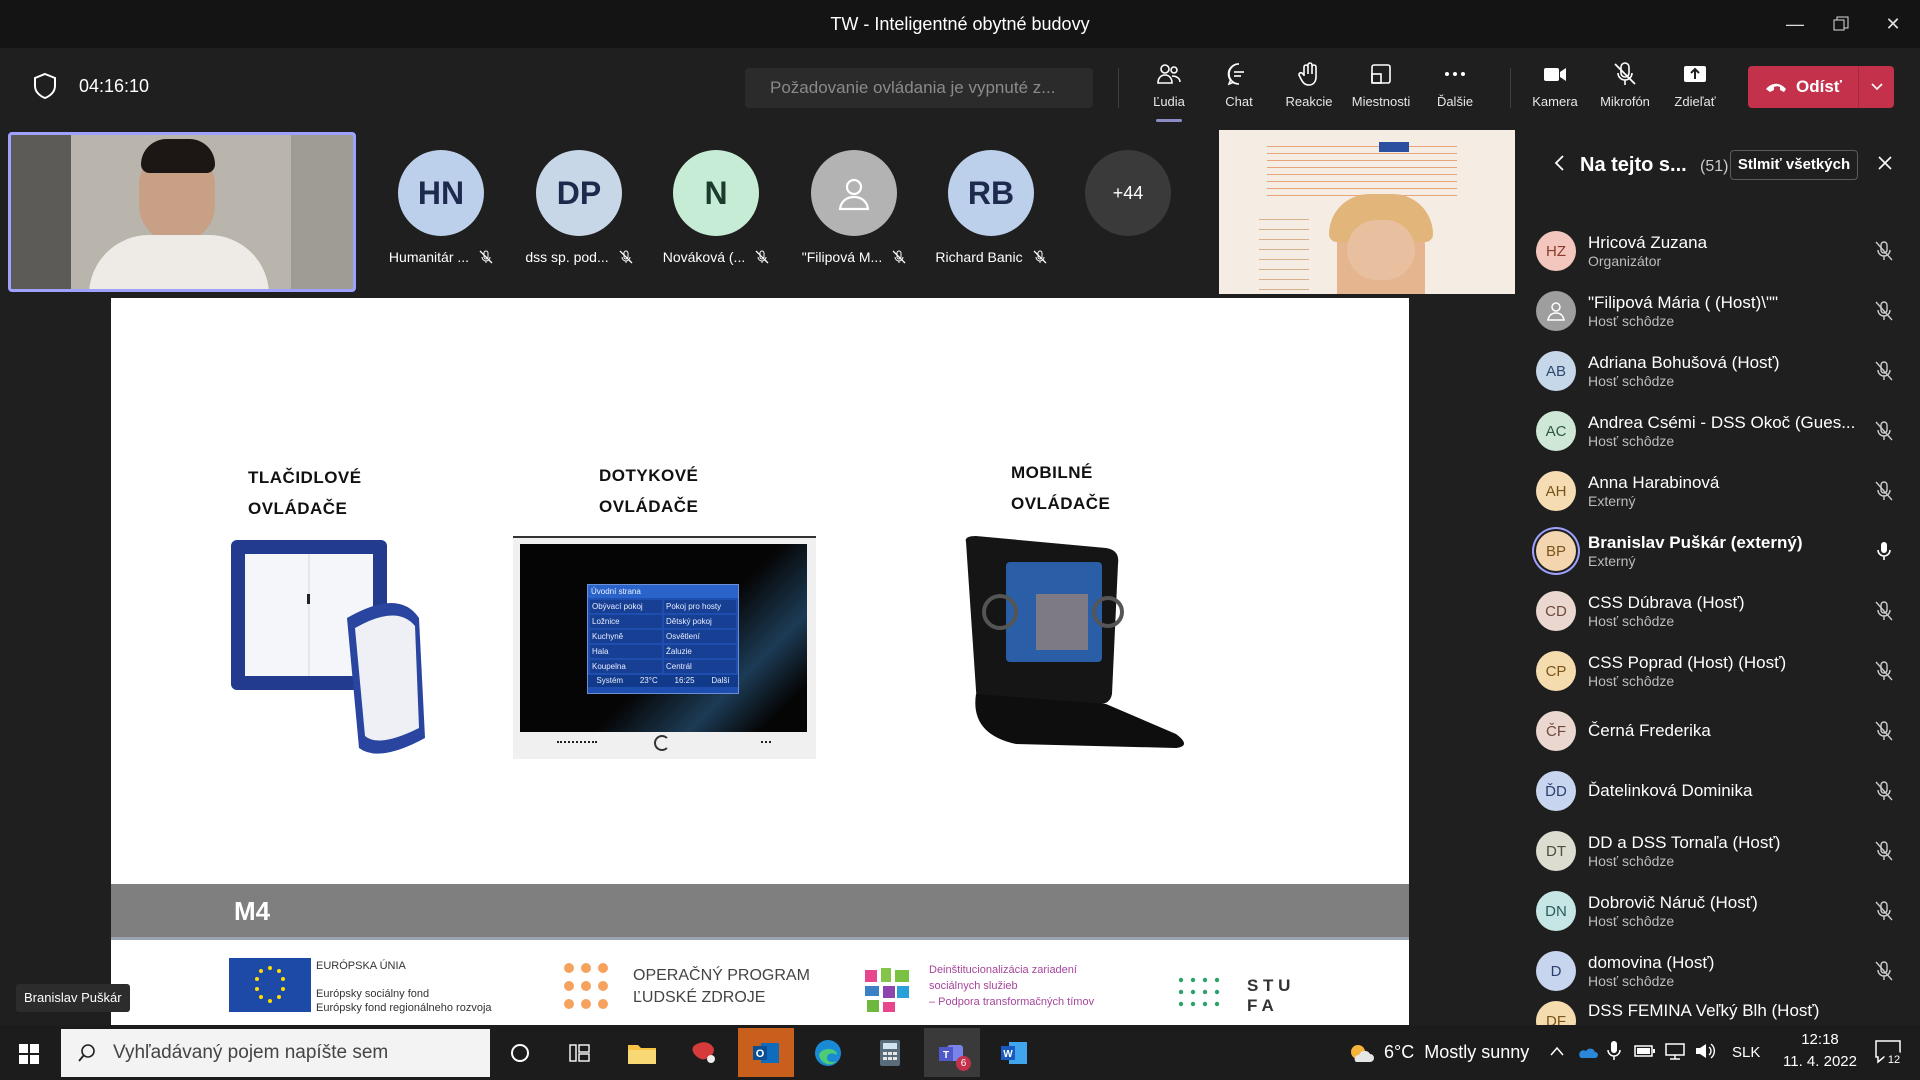  I want to click on close-icon: ✕, so click(1893, 24).